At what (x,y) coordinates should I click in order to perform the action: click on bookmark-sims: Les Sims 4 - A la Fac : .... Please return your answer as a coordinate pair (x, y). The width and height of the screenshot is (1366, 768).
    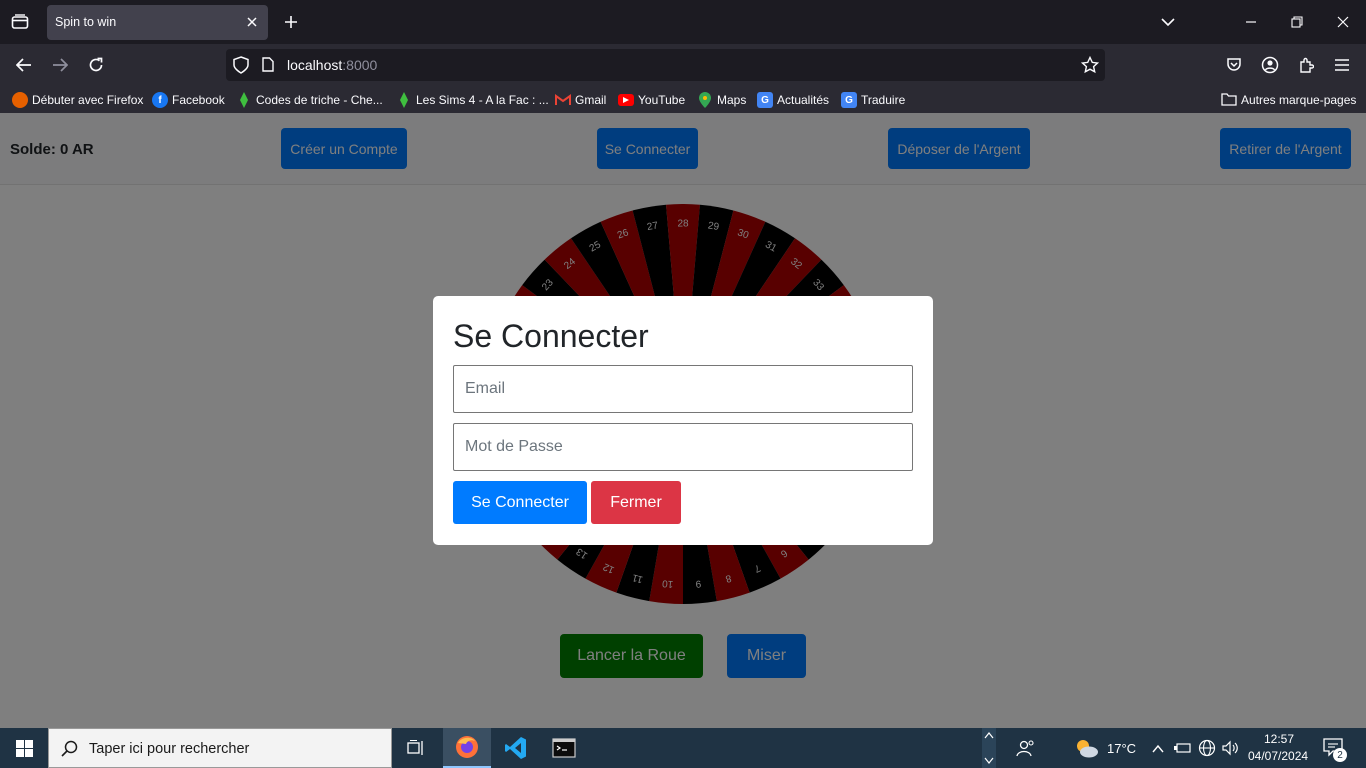
    Looking at the image, I should click on (472, 100).